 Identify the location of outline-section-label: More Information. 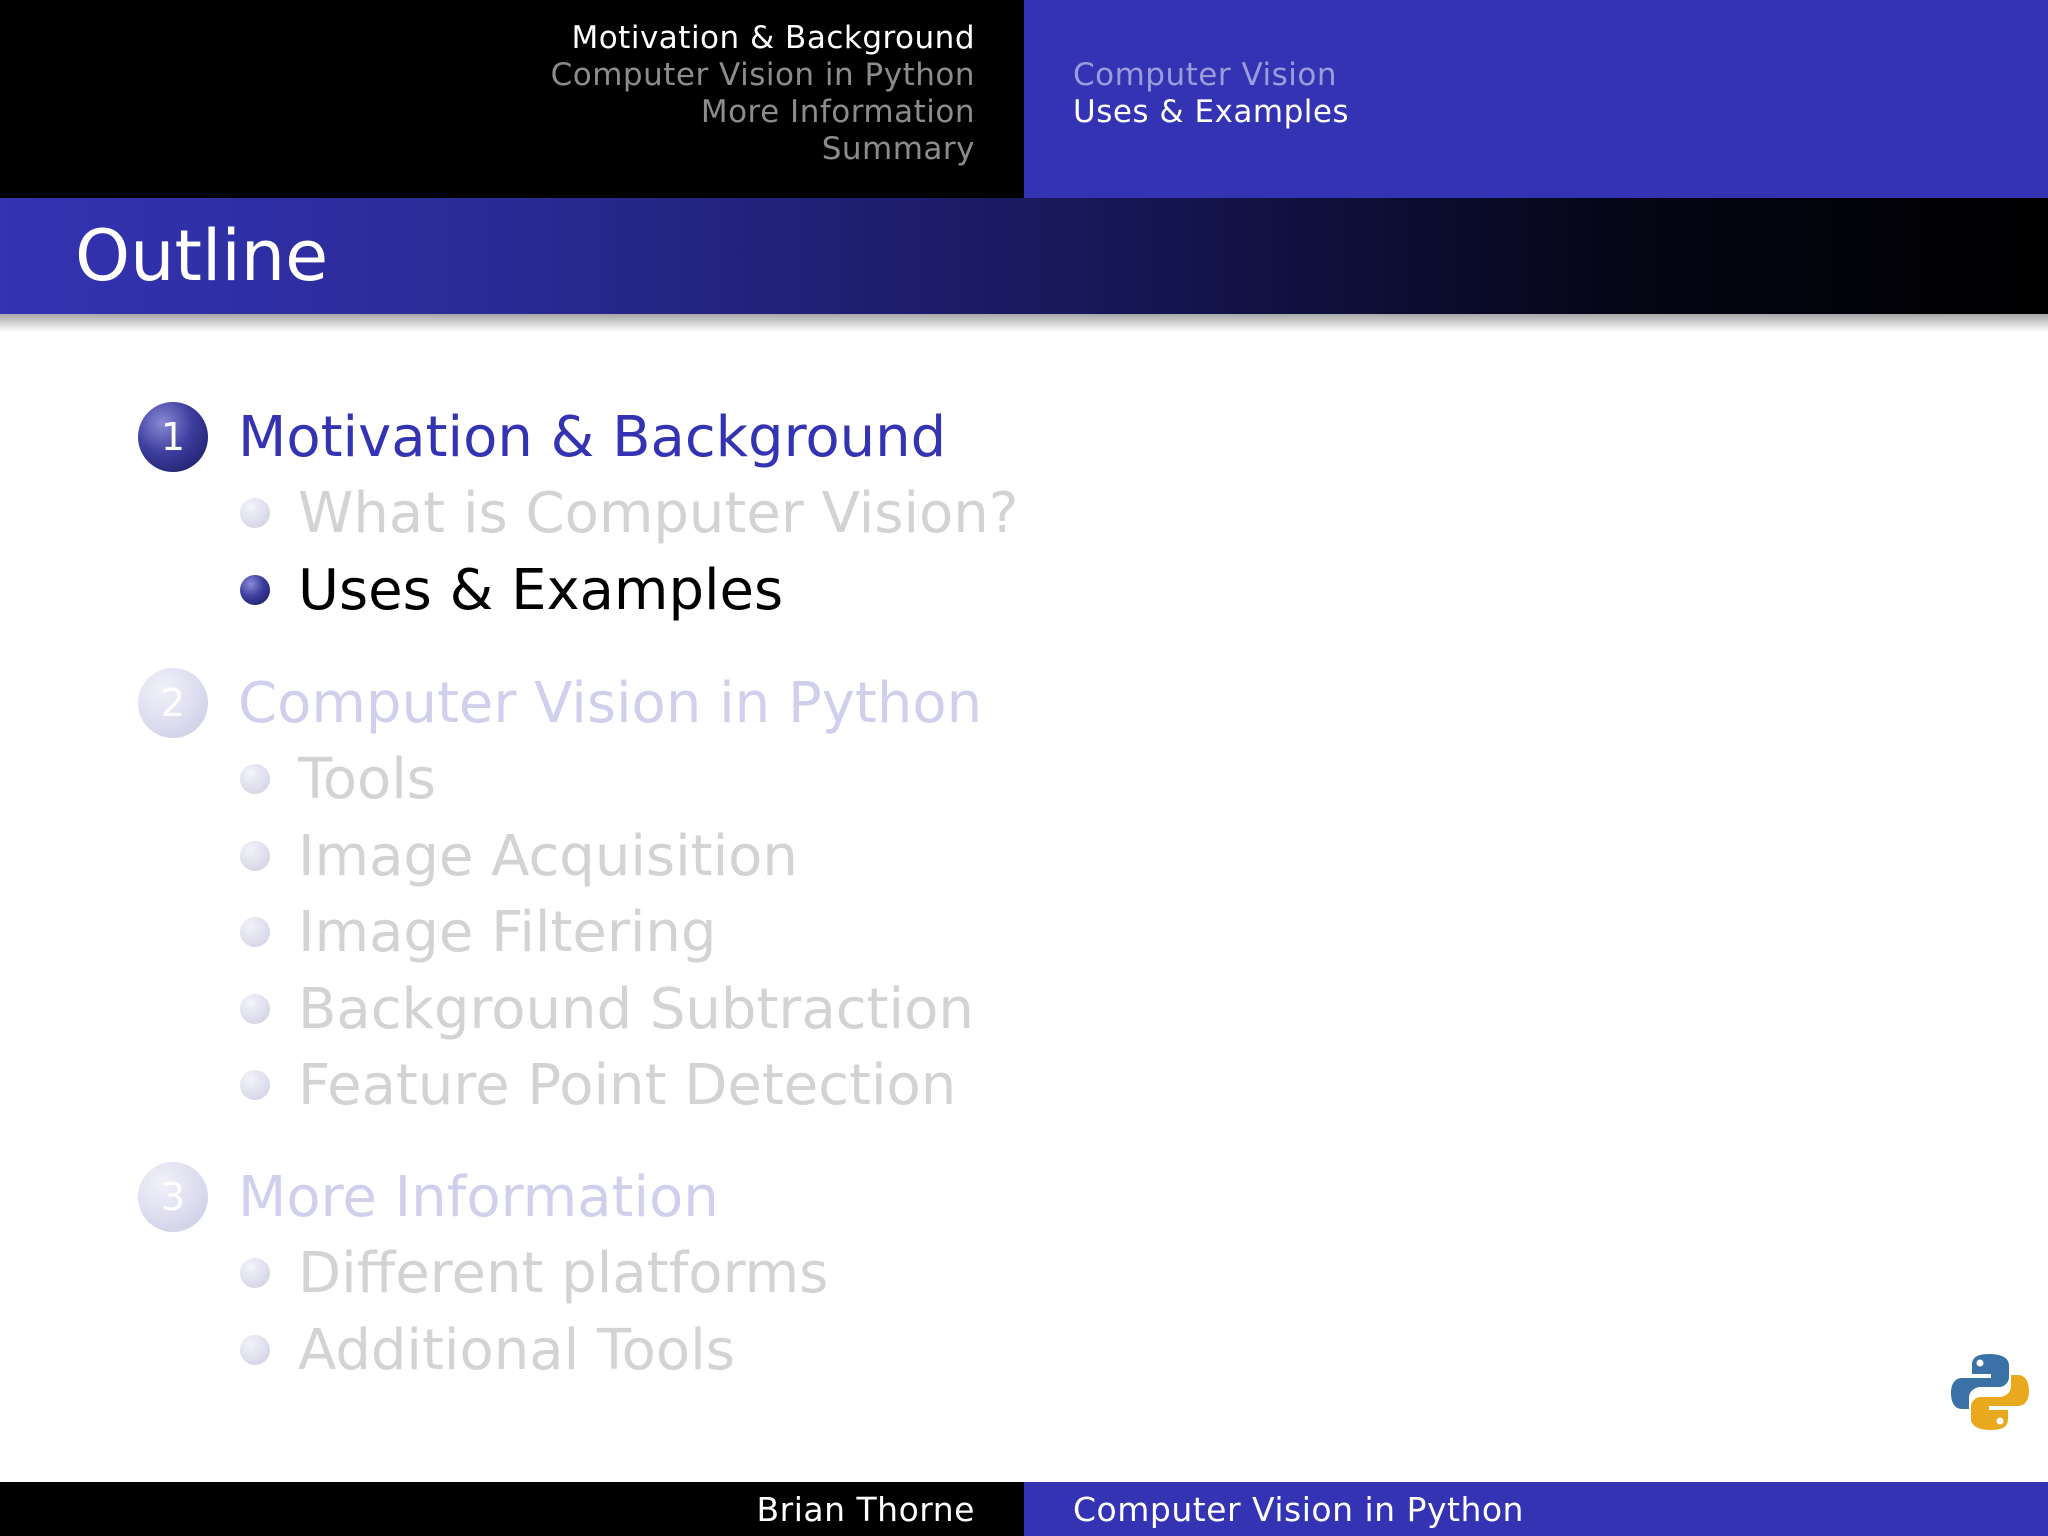
(478, 1197).